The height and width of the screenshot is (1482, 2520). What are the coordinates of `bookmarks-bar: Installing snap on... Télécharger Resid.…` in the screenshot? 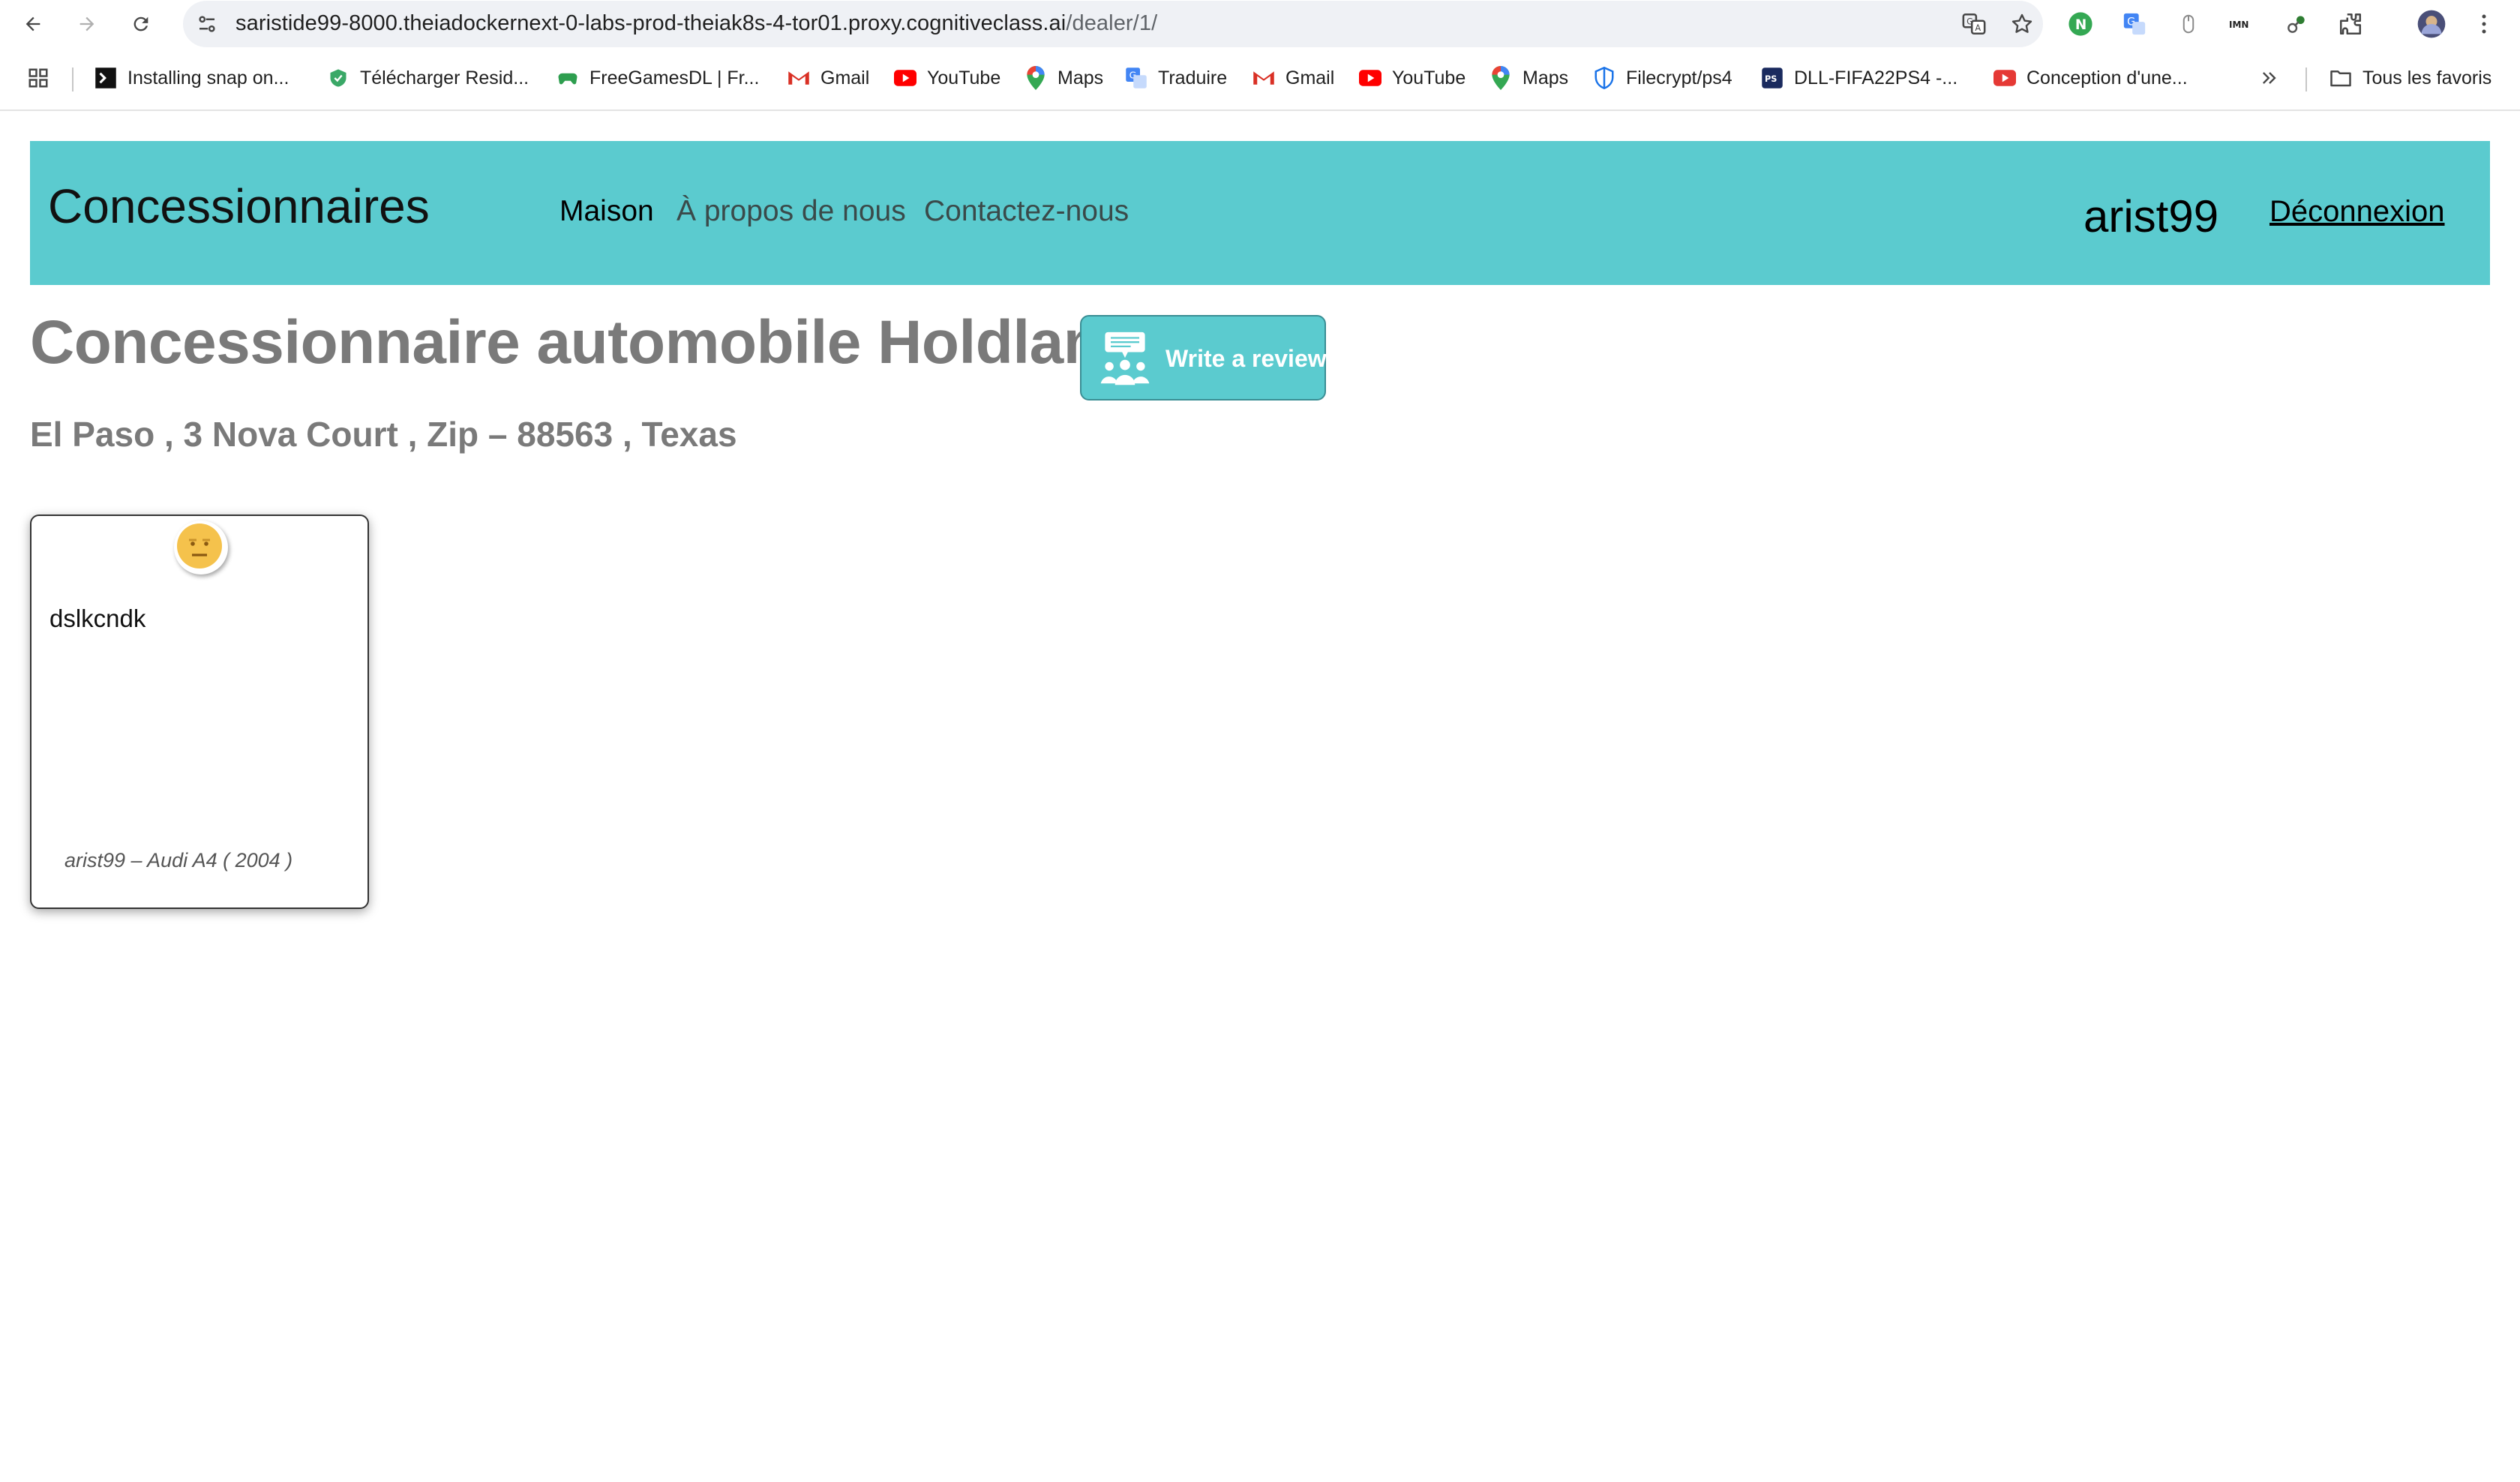 It's located at (1260, 79).